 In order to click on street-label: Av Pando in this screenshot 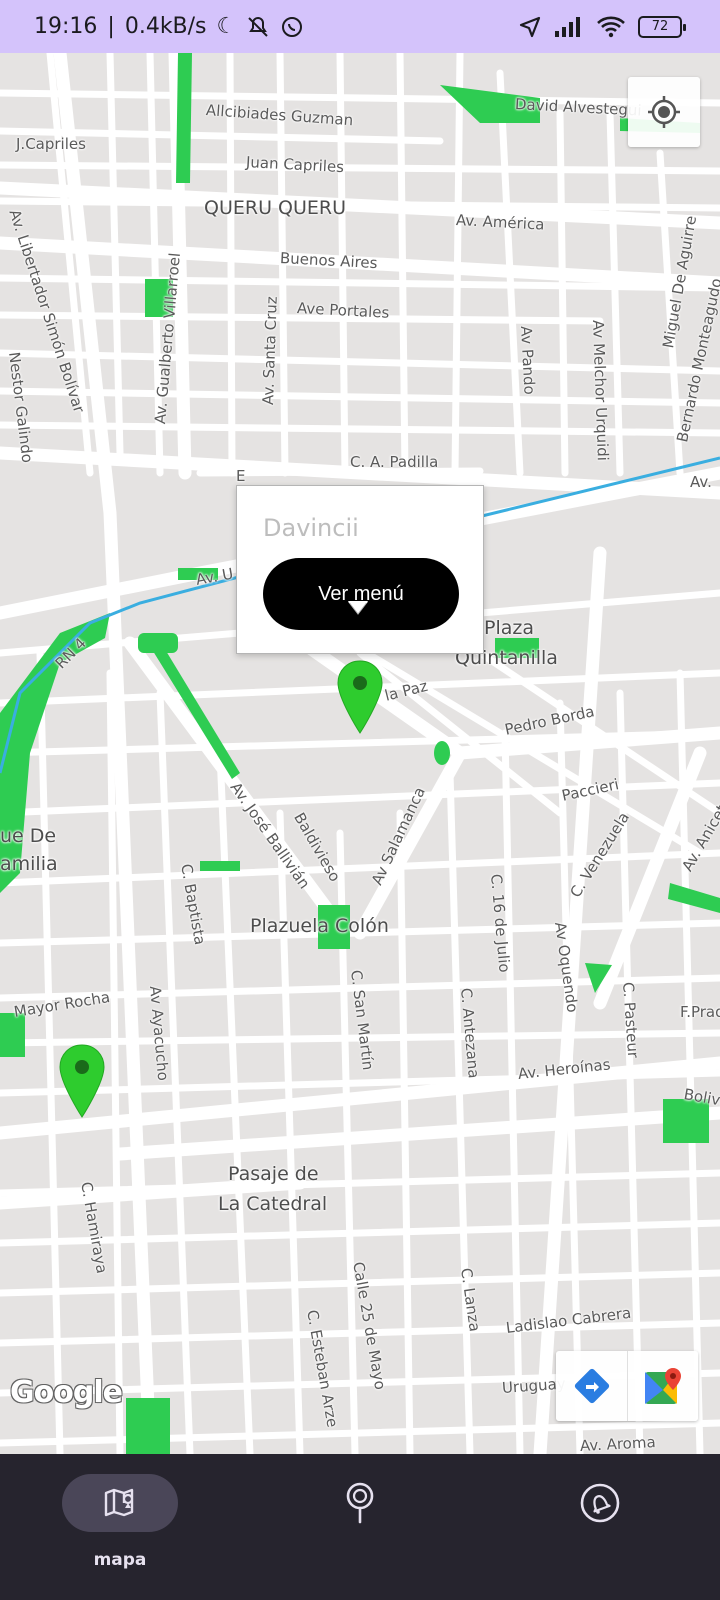, I will do `click(528, 360)`.